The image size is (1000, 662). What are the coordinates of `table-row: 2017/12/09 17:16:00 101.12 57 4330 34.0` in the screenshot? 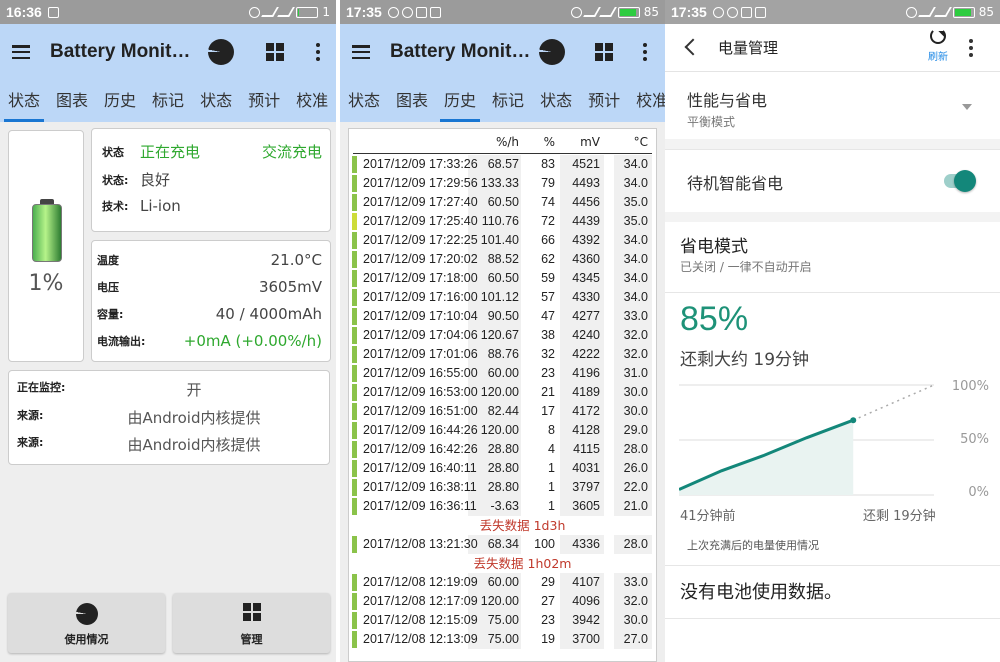 It's located at (502, 297).